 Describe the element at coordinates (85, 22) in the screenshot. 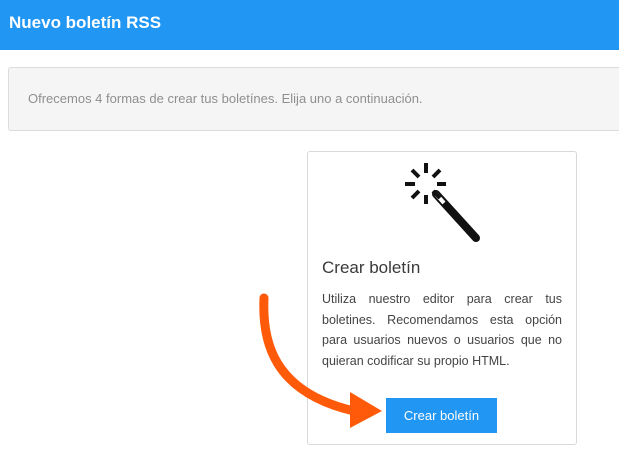

I see `page-title: Nuevo boletín RSS` at that location.